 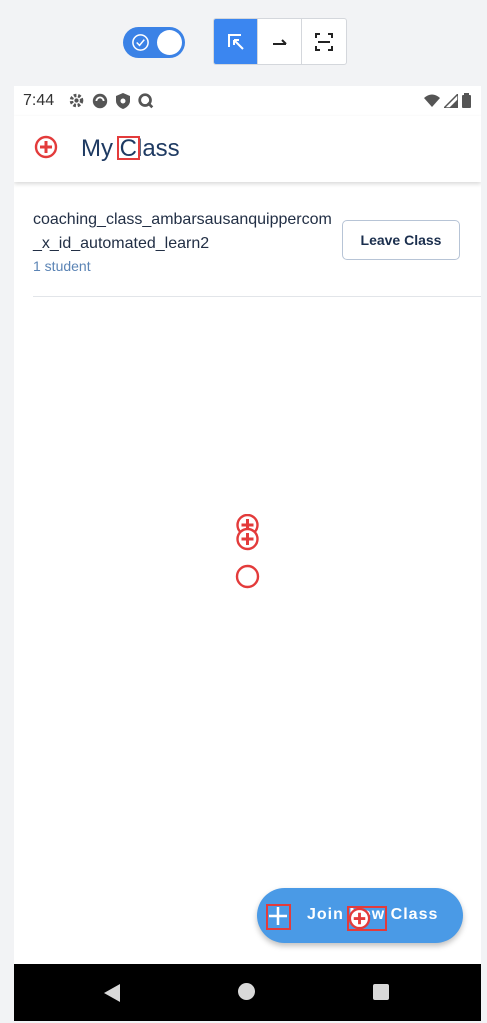 I want to click on swipe-icon, so click(x=279, y=41).